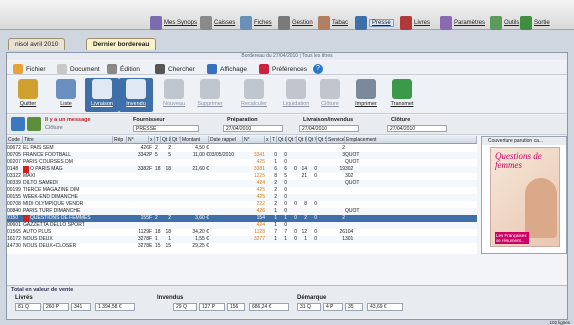 The height and width of the screenshot is (325, 574). Describe the element at coordinates (287, 44) in the screenshot. I see `tab-bar: nisol avril 2010 Dernier bordereau` at that location.